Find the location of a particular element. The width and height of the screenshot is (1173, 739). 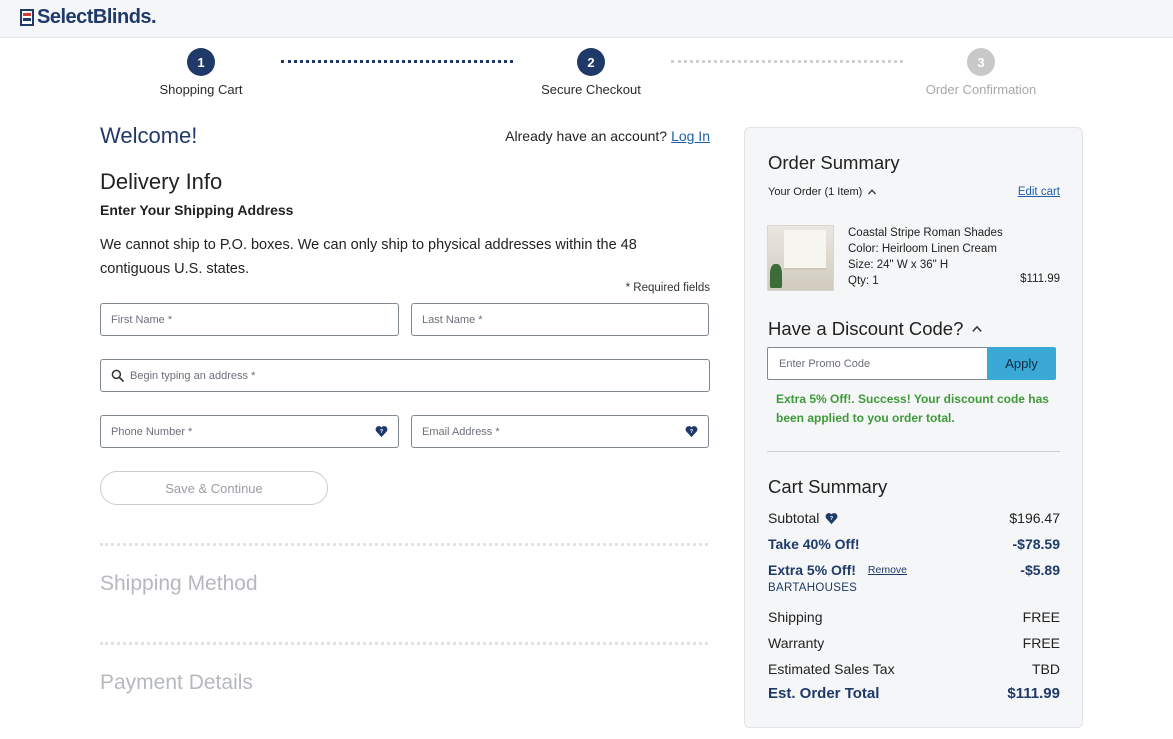

order-total-row: Est. Order Total $111.99 is located at coordinates (914, 693).